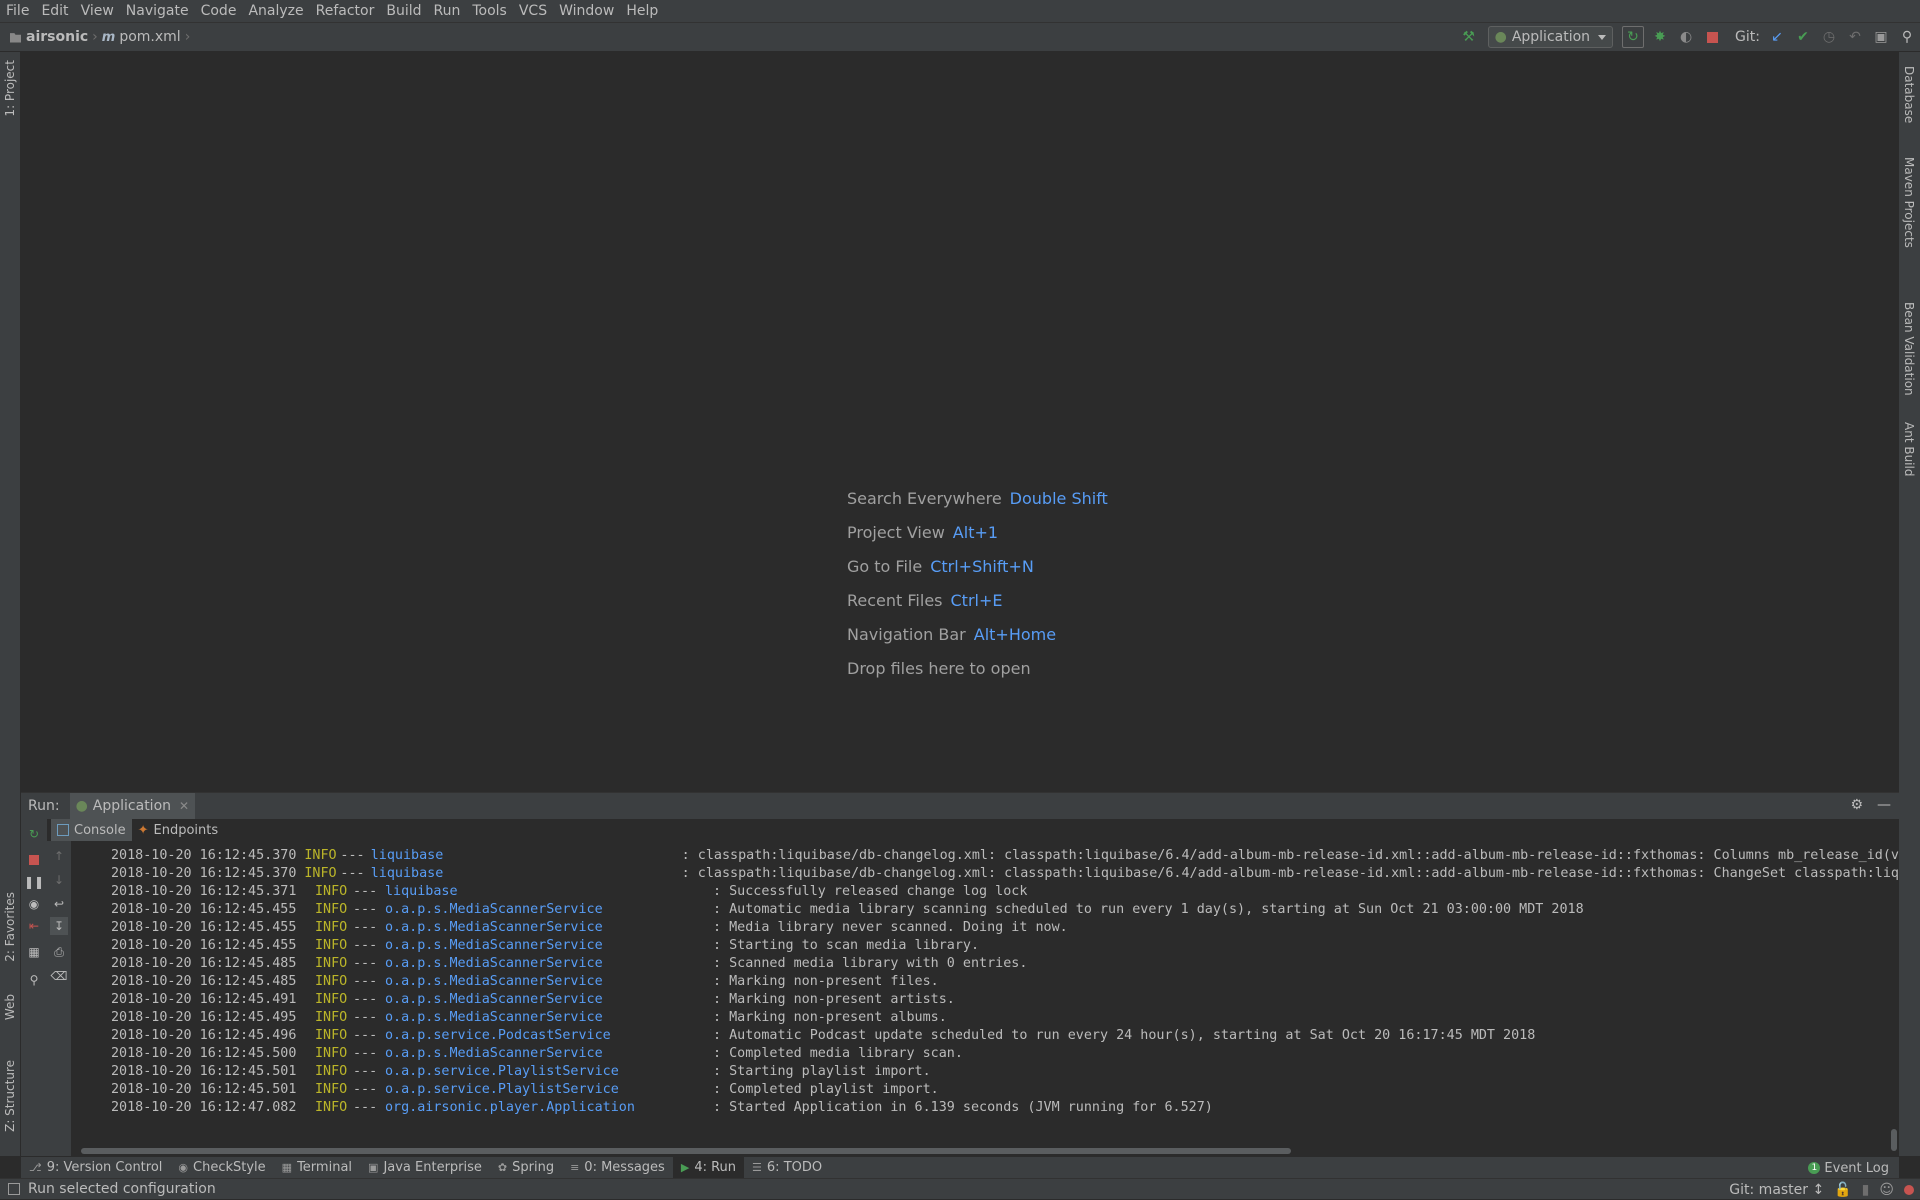 The height and width of the screenshot is (1200, 1920). Describe the element at coordinates (686, 1151) in the screenshot. I see `horizontal-scrollbar` at that location.